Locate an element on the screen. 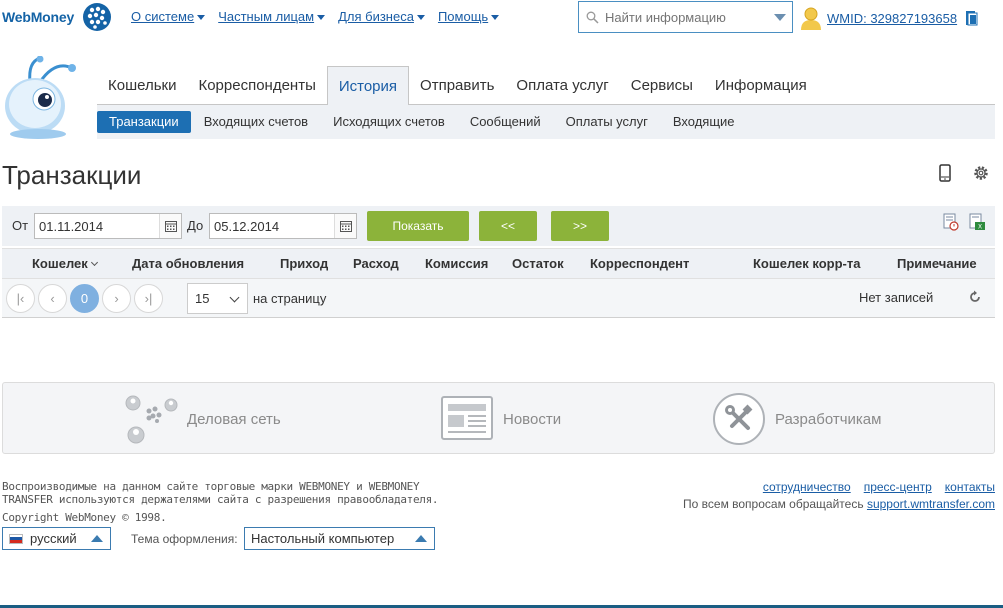  column-correspondent-wallet: Кошелек корр-та is located at coordinates (807, 263).